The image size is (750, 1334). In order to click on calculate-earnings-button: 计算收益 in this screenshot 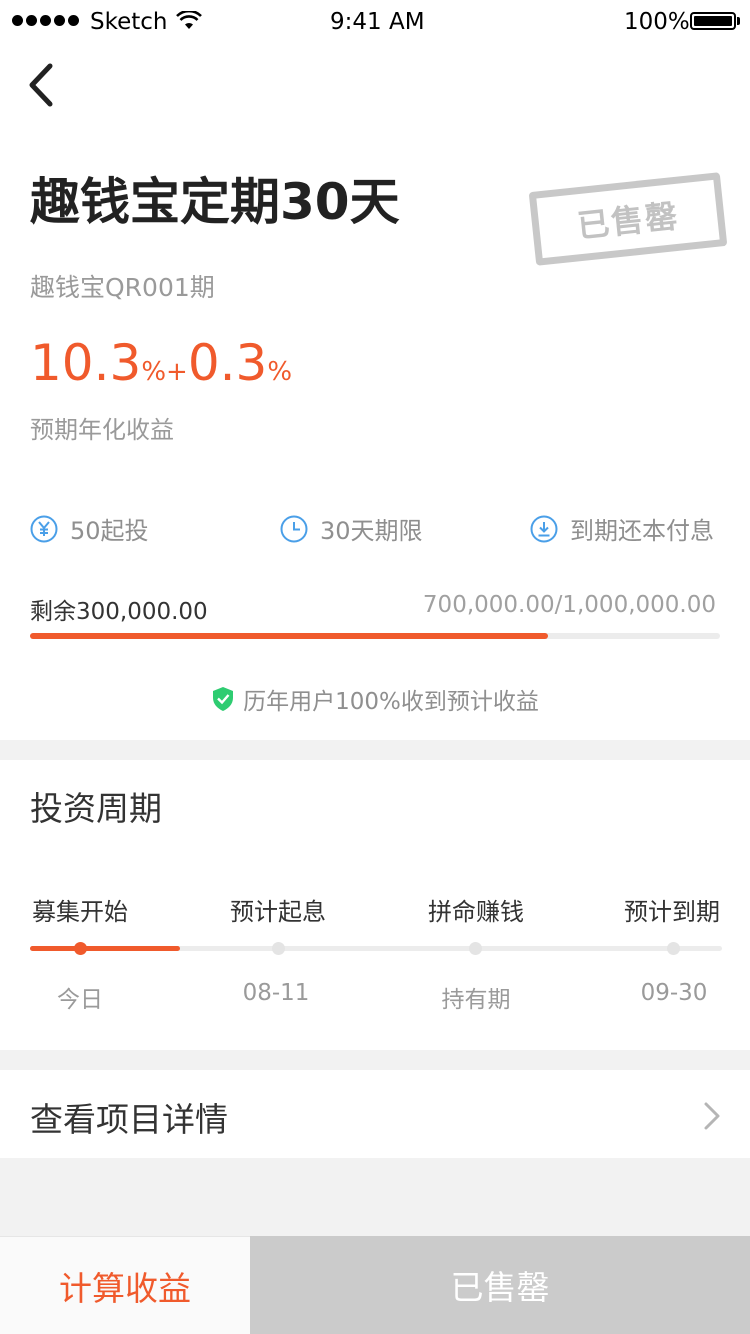, I will do `click(125, 1285)`.